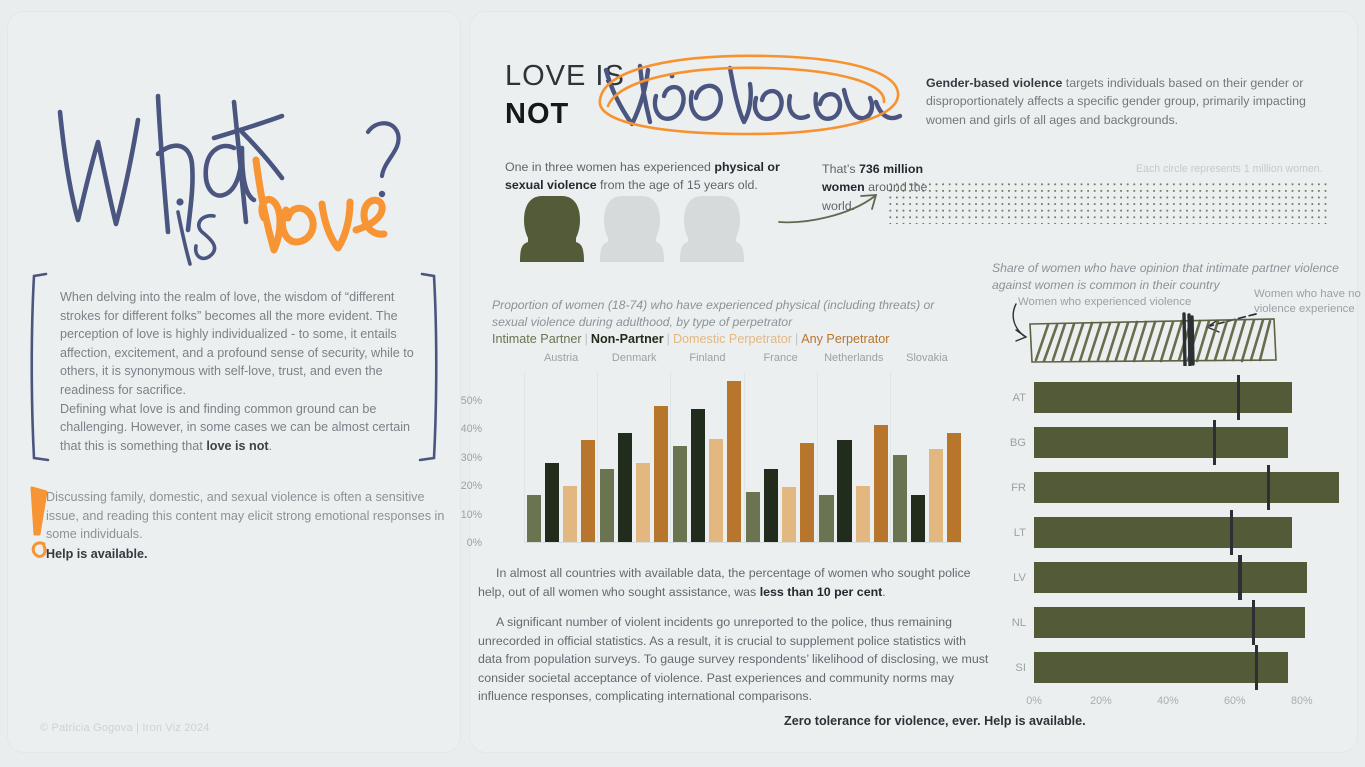 The height and width of the screenshot is (767, 1365). Describe the element at coordinates (627, 339) in the screenshot. I see `legend-item-non-partner: Non-Partner` at that location.